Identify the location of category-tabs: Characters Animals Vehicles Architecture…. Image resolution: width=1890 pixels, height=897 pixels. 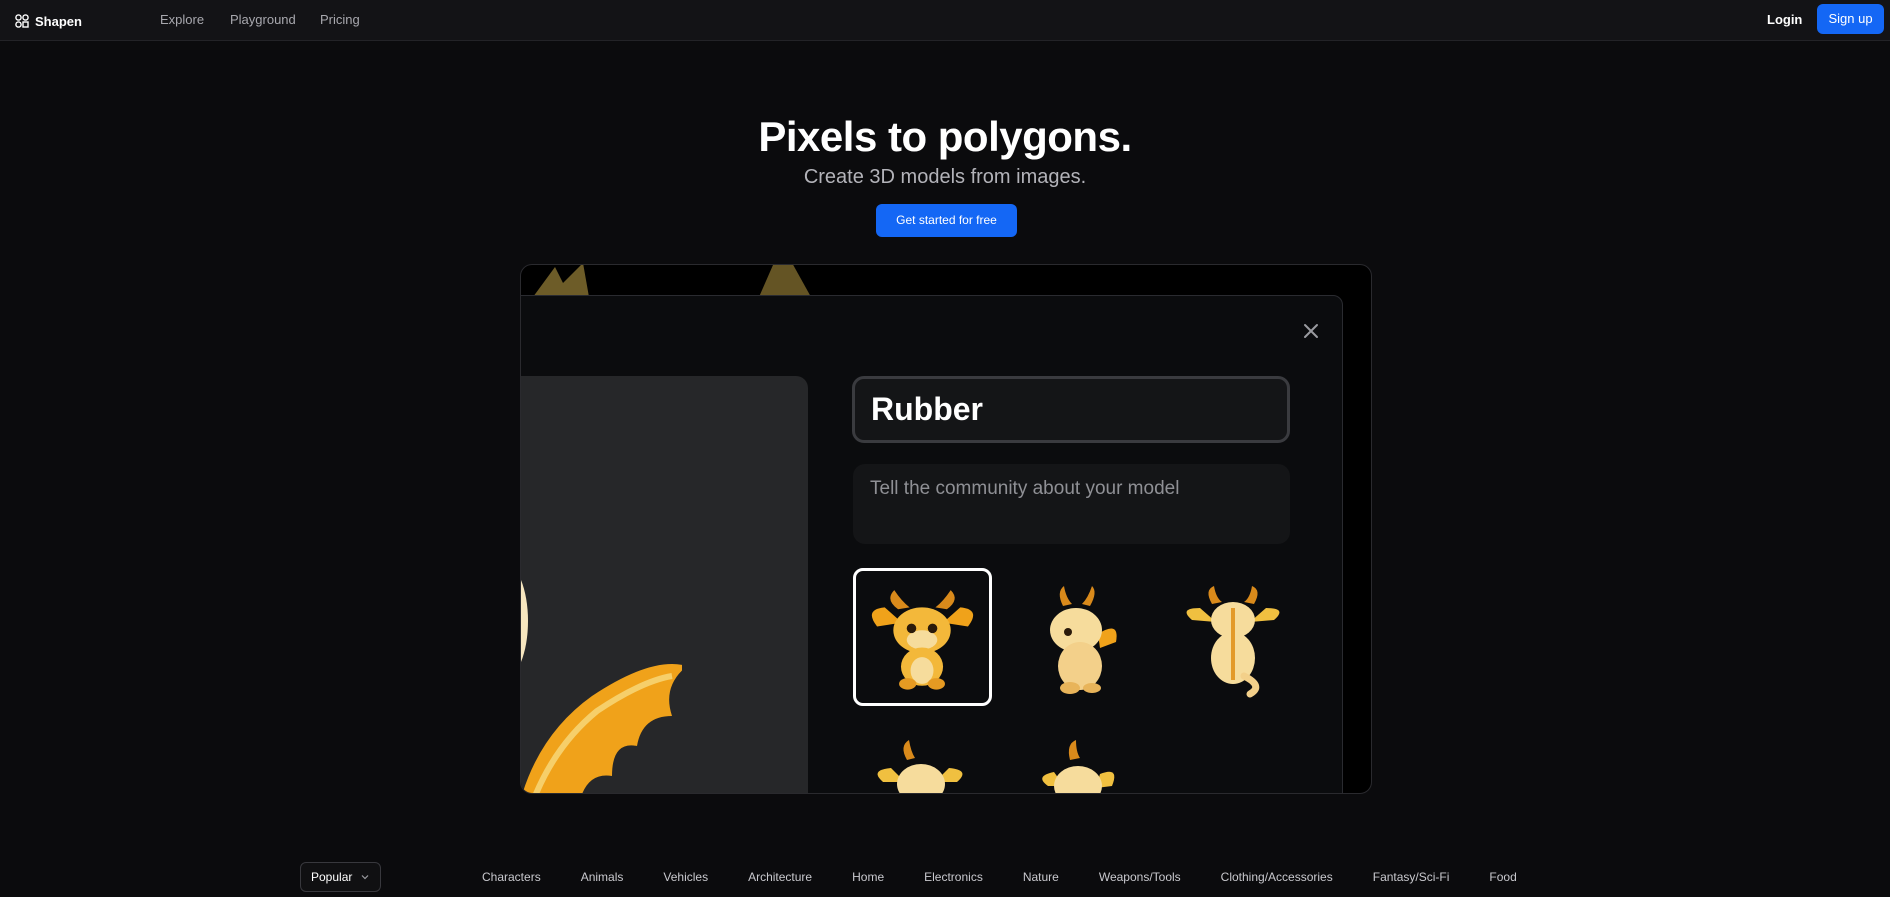
(1019, 877).